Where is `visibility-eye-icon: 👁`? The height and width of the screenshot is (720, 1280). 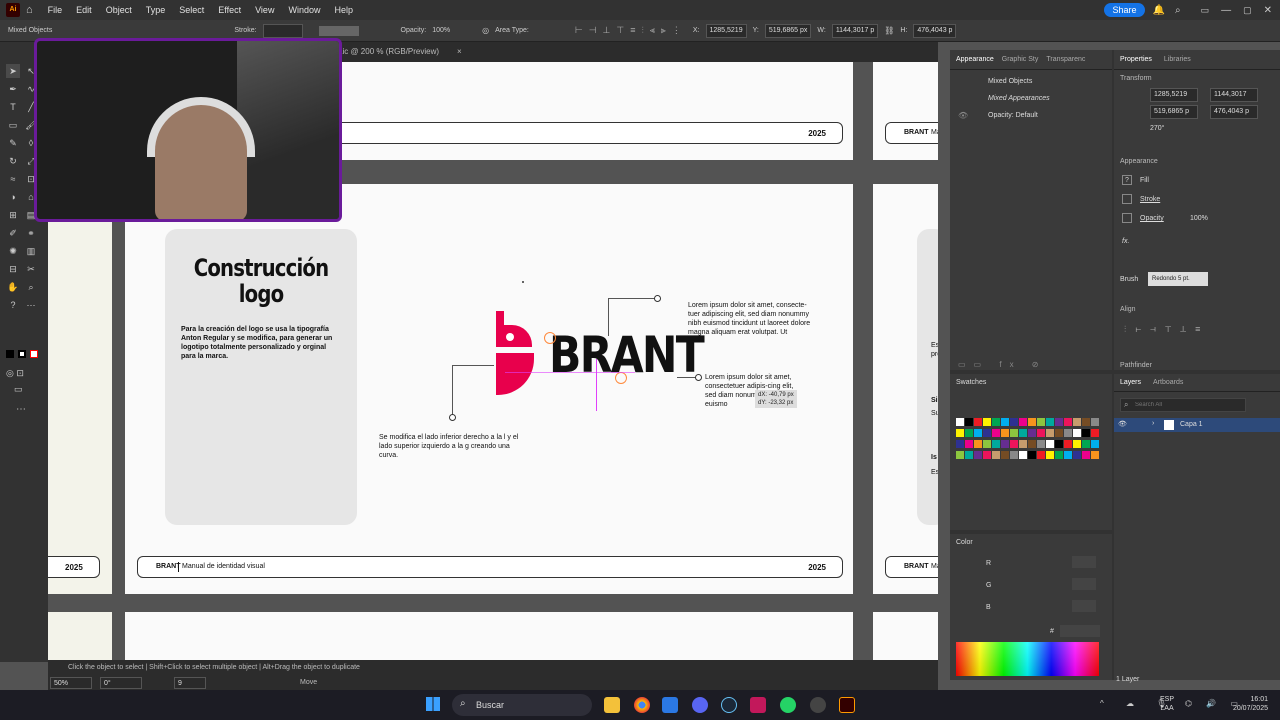 visibility-eye-icon: 👁 is located at coordinates (963, 115).